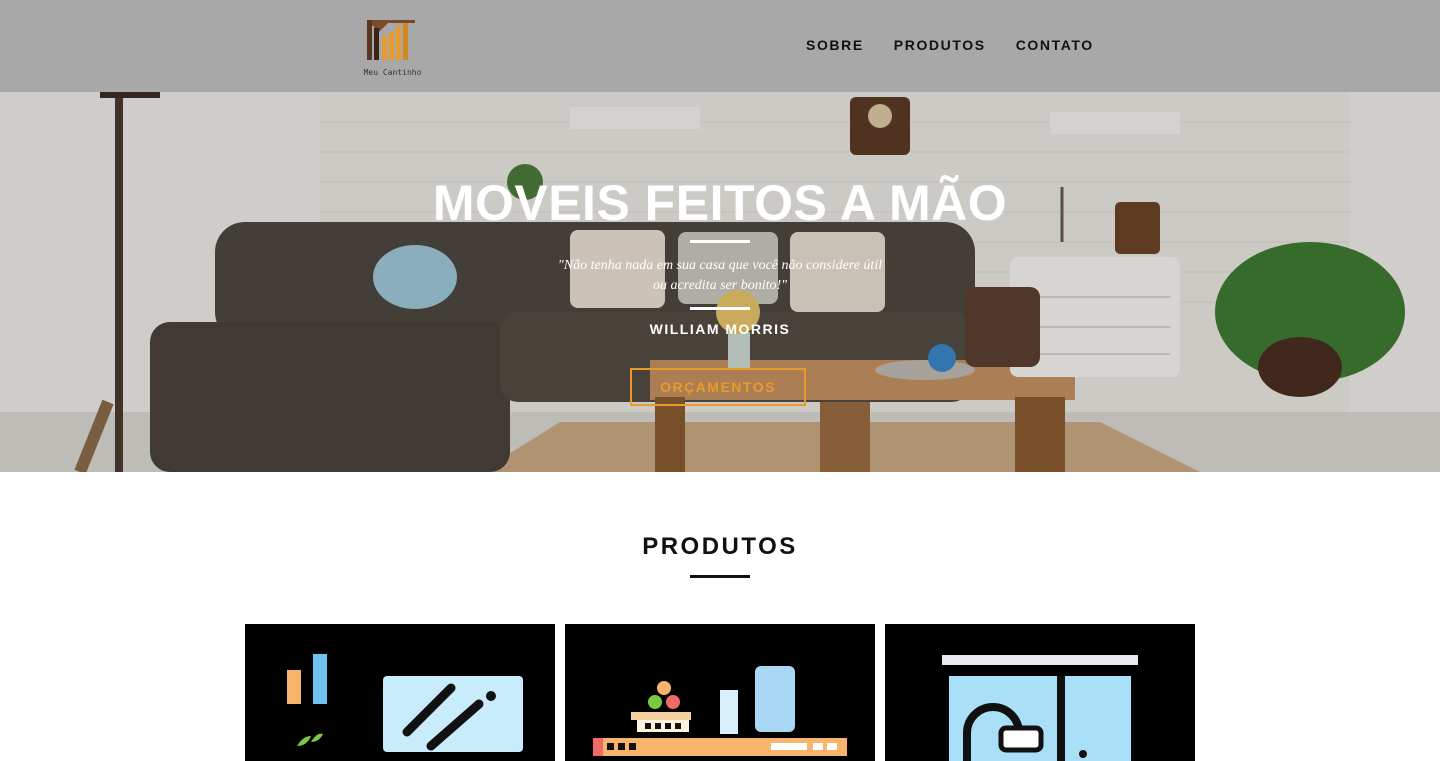  What do you see at coordinates (718, 387) in the screenshot?
I see `orcamentos-button: ORÇAMENTOS` at bounding box center [718, 387].